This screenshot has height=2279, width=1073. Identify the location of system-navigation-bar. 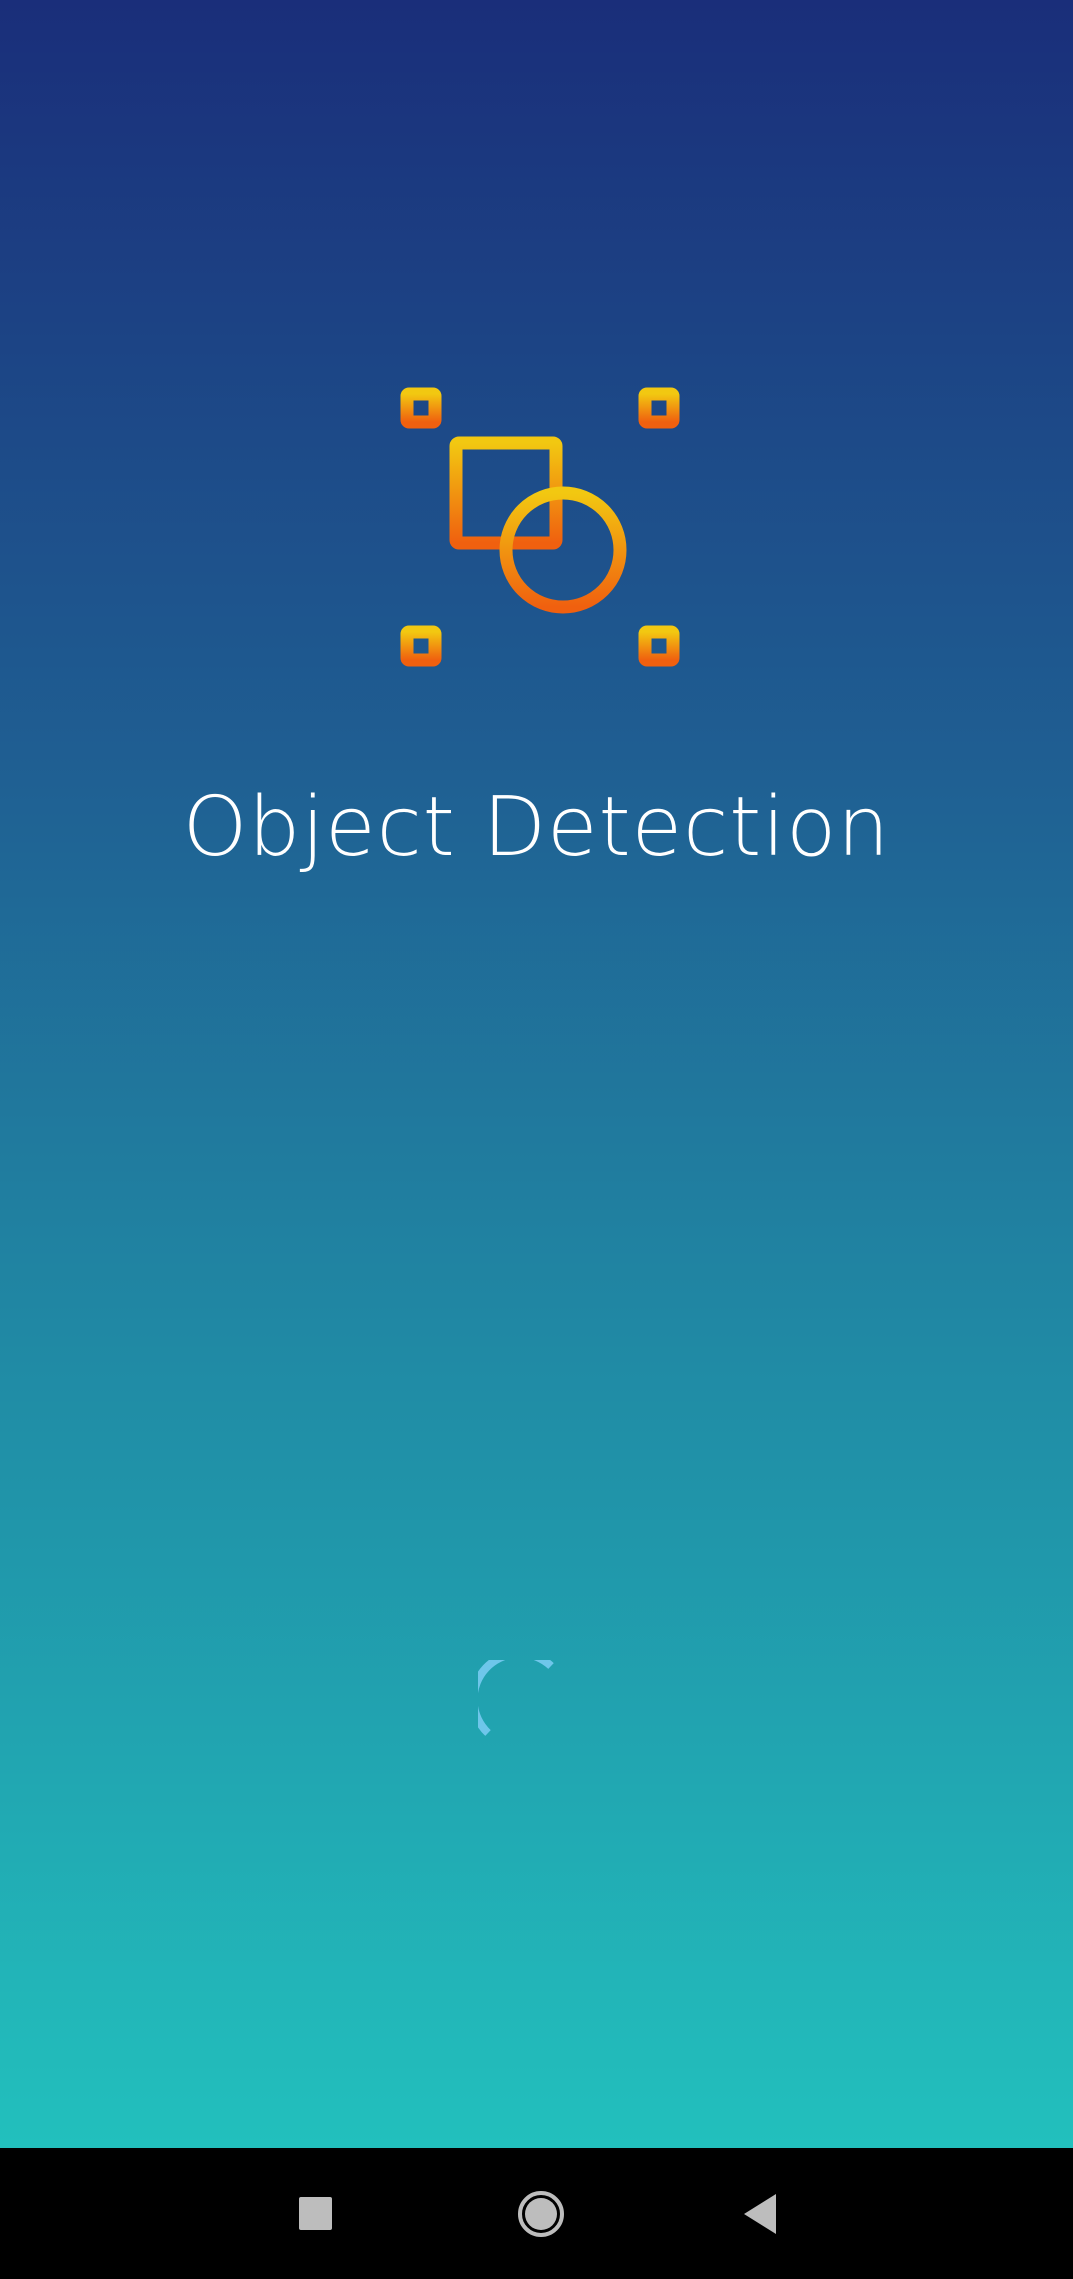
(536, 2213).